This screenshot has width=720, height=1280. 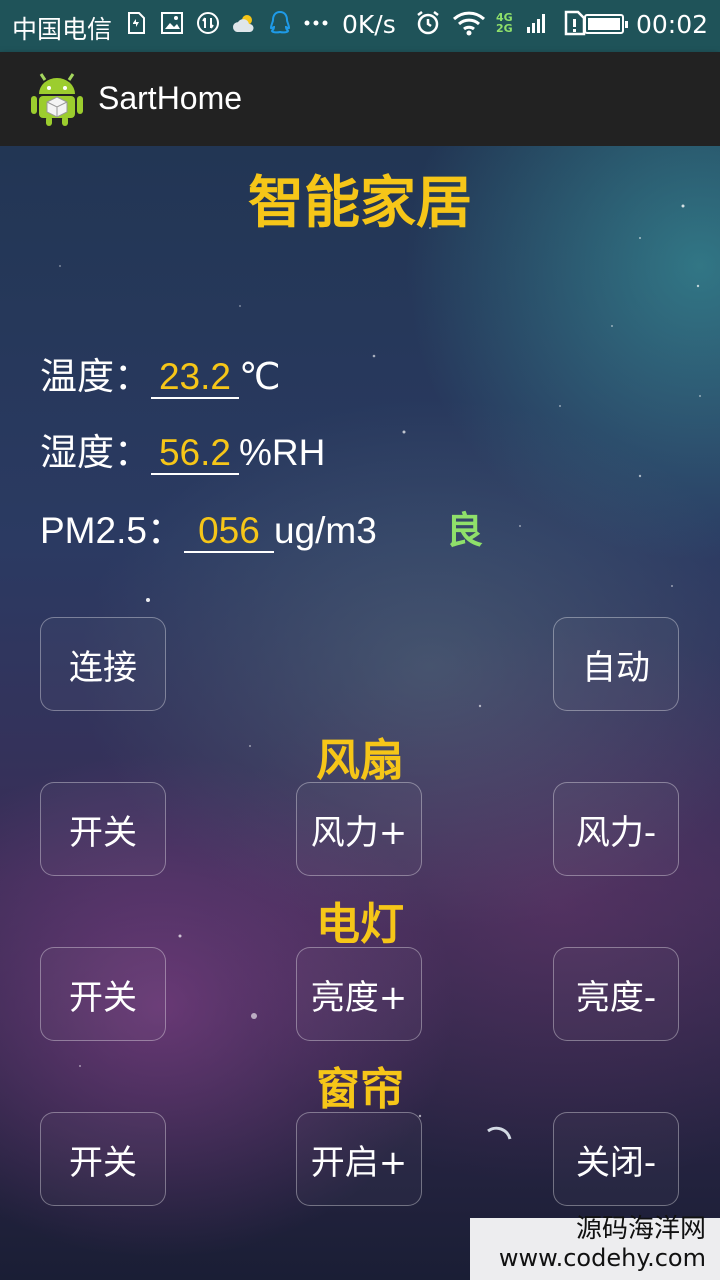 What do you see at coordinates (360, 99) in the screenshot?
I see `action-bar: SartHome` at bounding box center [360, 99].